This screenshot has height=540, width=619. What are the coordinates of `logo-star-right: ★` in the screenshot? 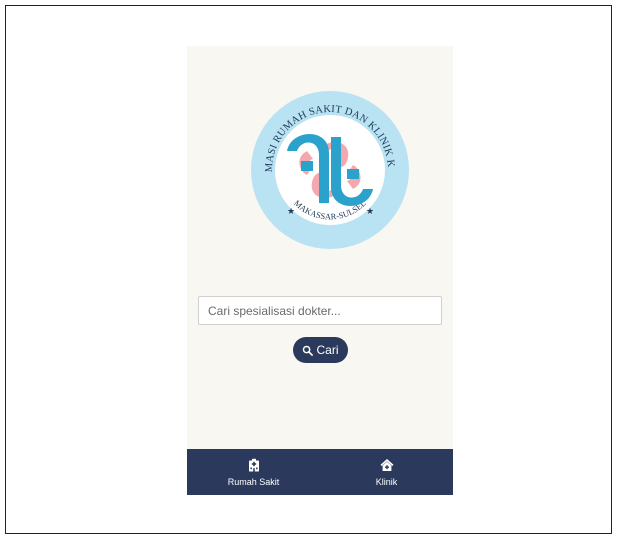 It's located at (370, 211).